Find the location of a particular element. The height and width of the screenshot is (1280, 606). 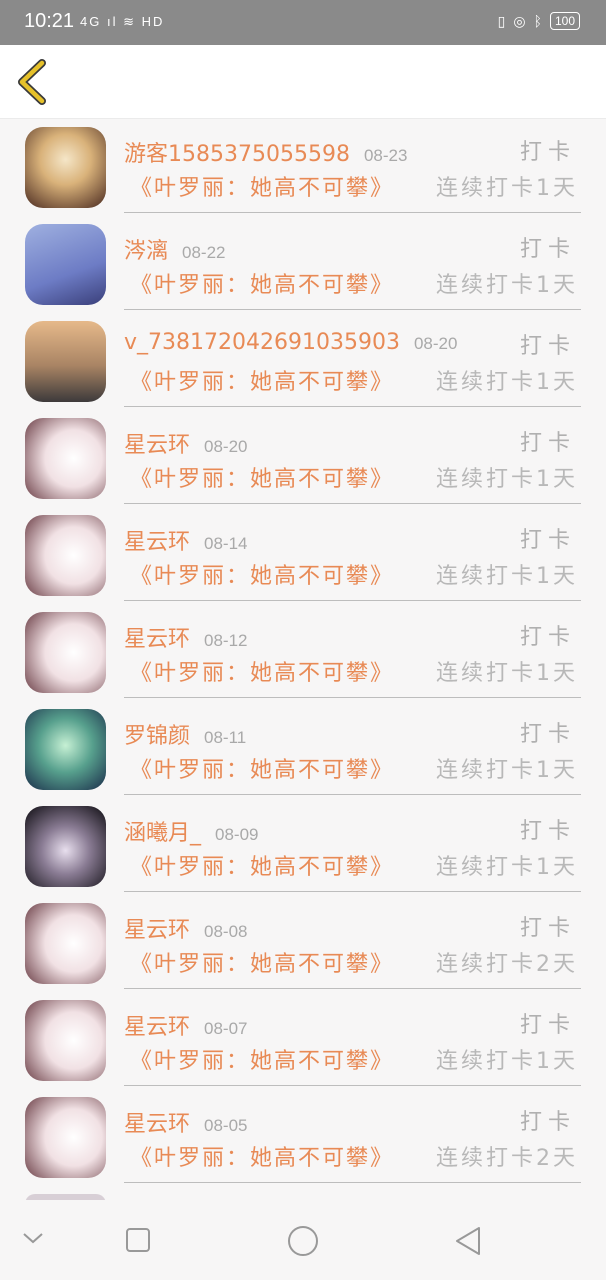

nav-home-button is located at coordinates (303, 1243).